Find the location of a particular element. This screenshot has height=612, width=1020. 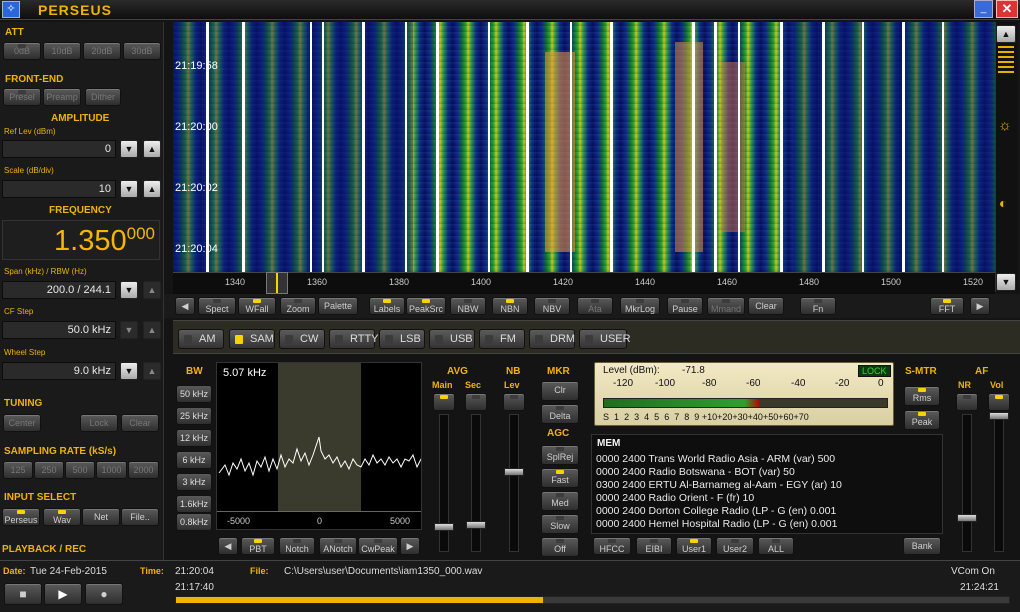

bw-25khz-button: 25 kHz is located at coordinates (194, 416).